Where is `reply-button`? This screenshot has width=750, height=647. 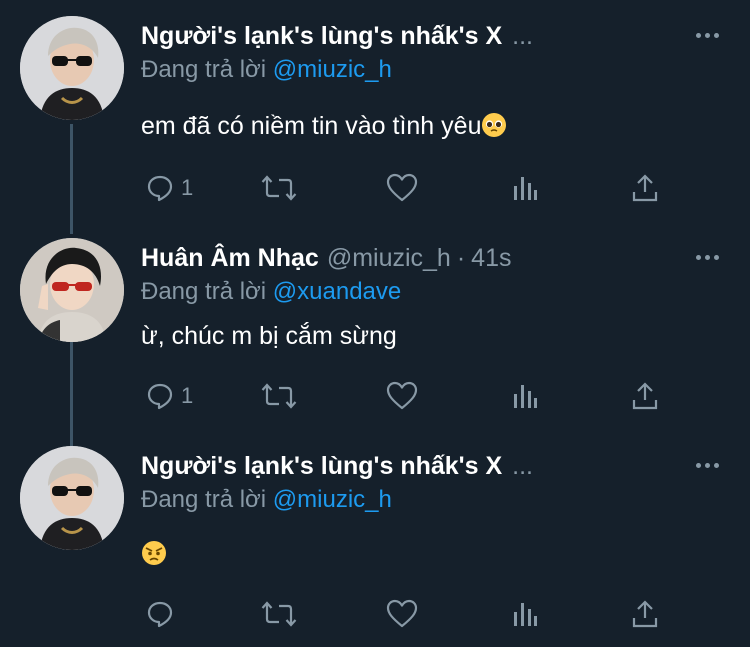
reply-button is located at coordinates (160, 614).